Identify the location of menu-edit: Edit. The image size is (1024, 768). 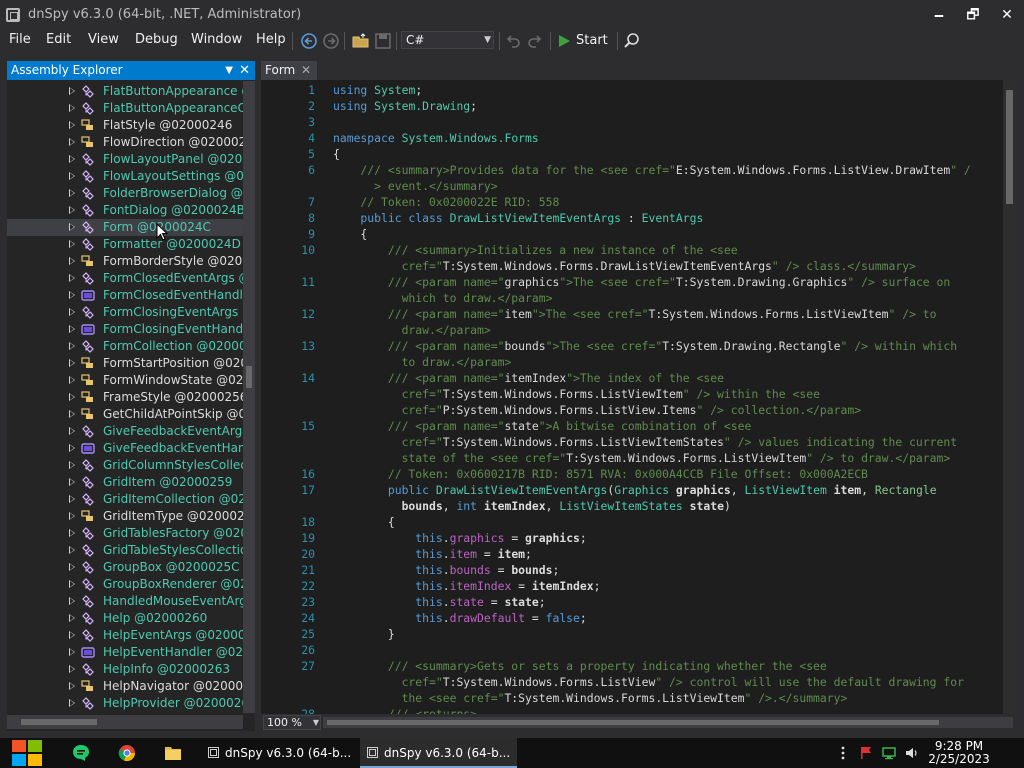
(58, 41).